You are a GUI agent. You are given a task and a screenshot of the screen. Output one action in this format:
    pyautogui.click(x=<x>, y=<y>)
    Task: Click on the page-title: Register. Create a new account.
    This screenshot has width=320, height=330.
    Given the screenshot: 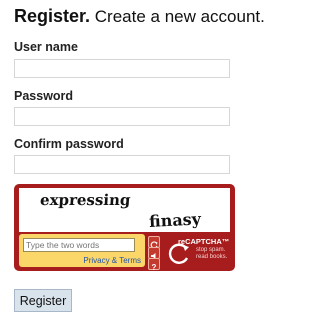 What is the action you would take?
    pyautogui.click(x=139, y=16)
    